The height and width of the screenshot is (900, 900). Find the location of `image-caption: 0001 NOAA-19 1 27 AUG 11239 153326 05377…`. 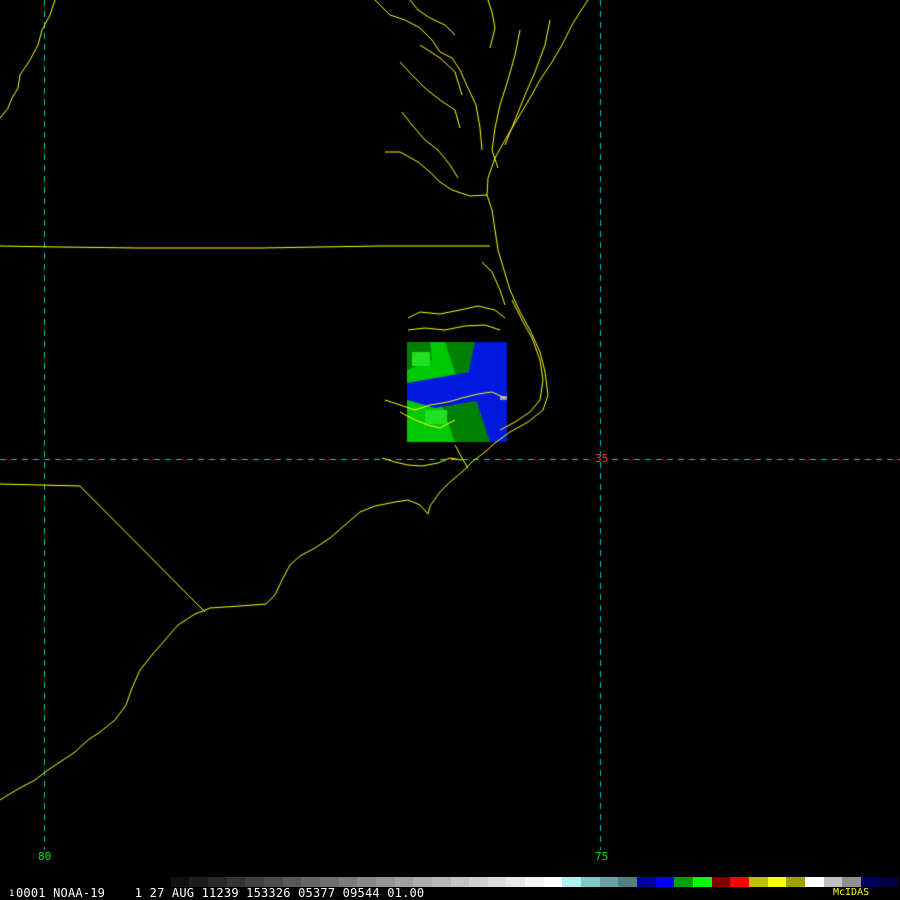

image-caption: 0001 NOAA-19 1 27 AUG 11239 153326 05377… is located at coordinates (220, 893).